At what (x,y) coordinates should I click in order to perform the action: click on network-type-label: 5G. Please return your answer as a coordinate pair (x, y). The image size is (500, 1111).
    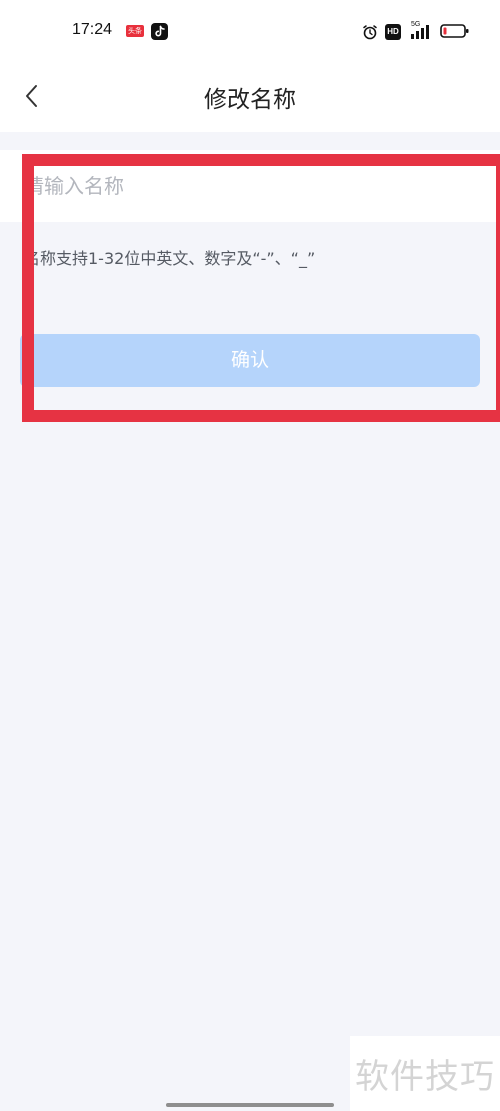
    Looking at the image, I should click on (416, 24).